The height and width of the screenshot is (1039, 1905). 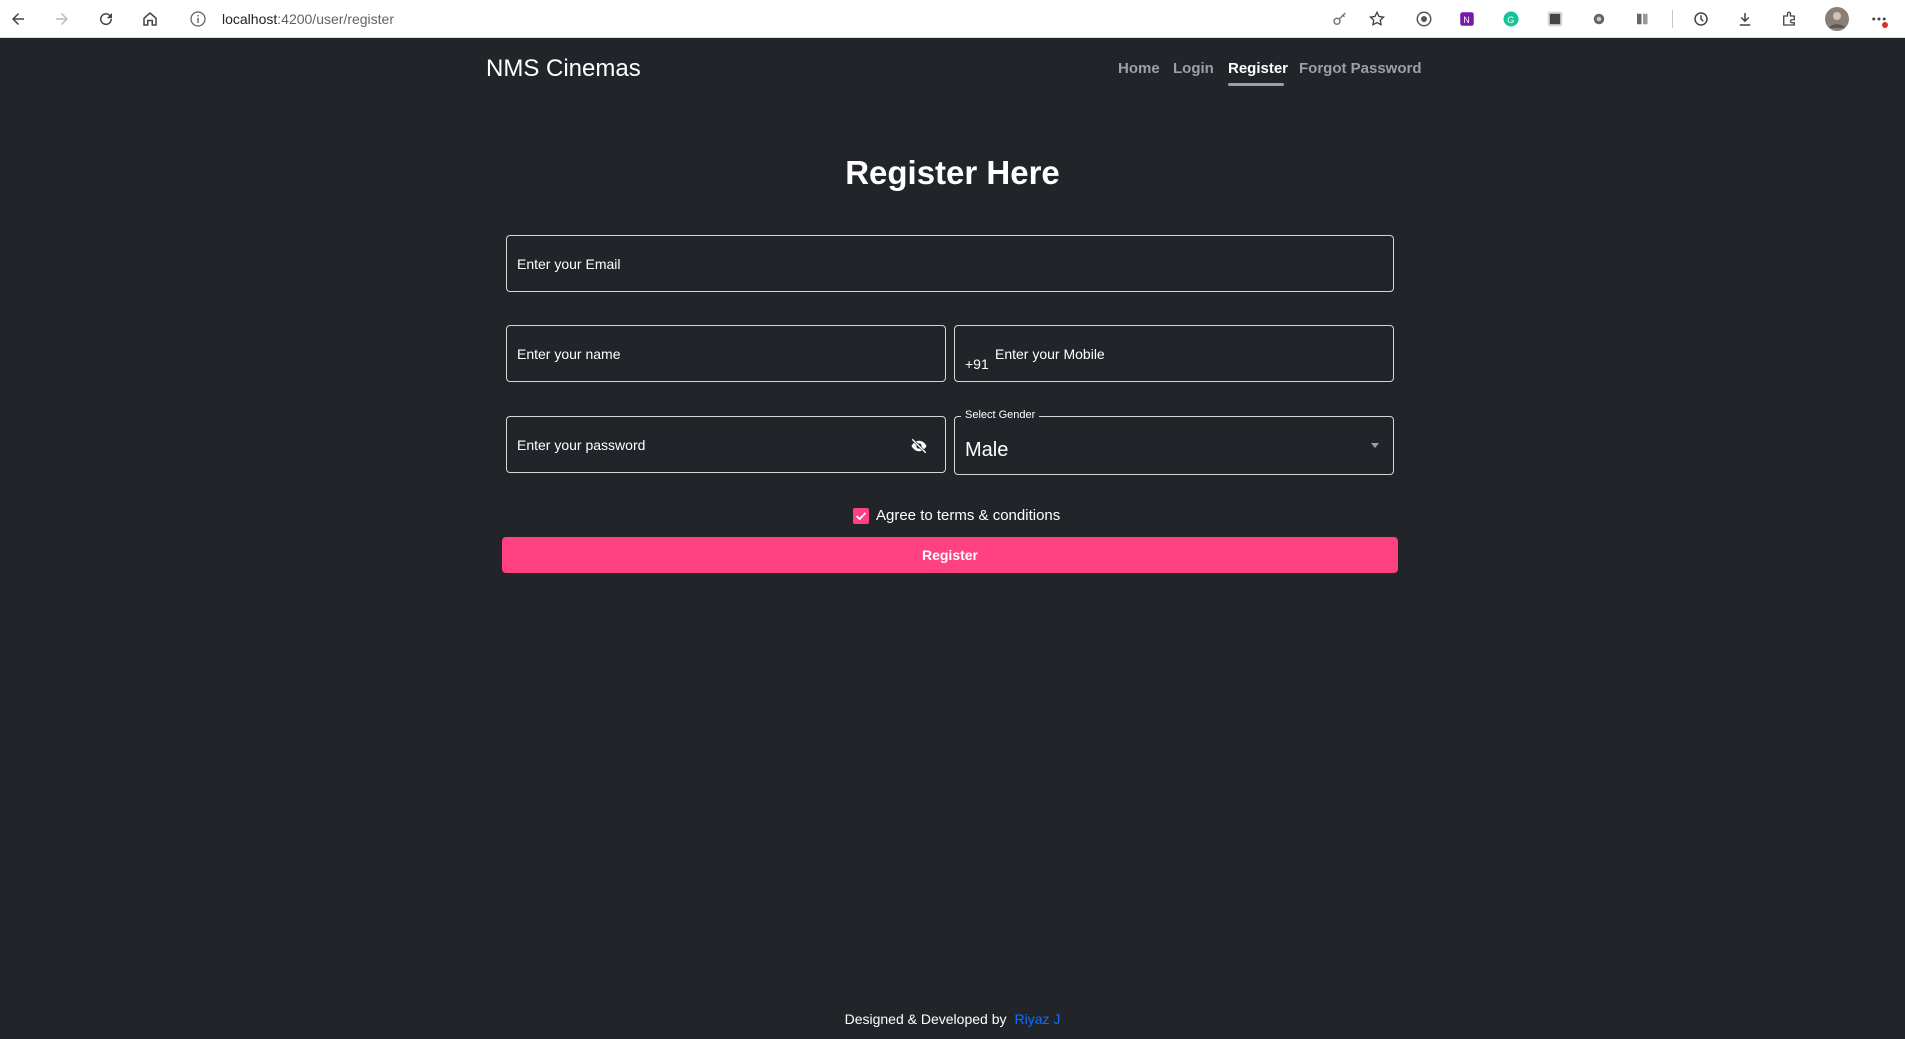 What do you see at coordinates (1599, 19) in the screenshot?
I see `extension-dot-icon` at bounding box center [1599, 19].